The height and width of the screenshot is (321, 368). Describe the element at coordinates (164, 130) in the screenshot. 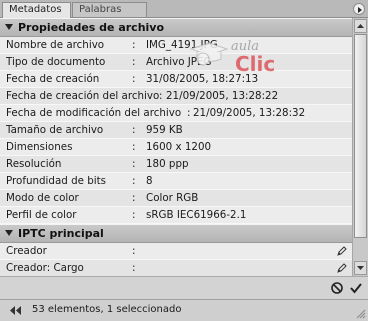

I see `row-value: 959 KB` at that location.